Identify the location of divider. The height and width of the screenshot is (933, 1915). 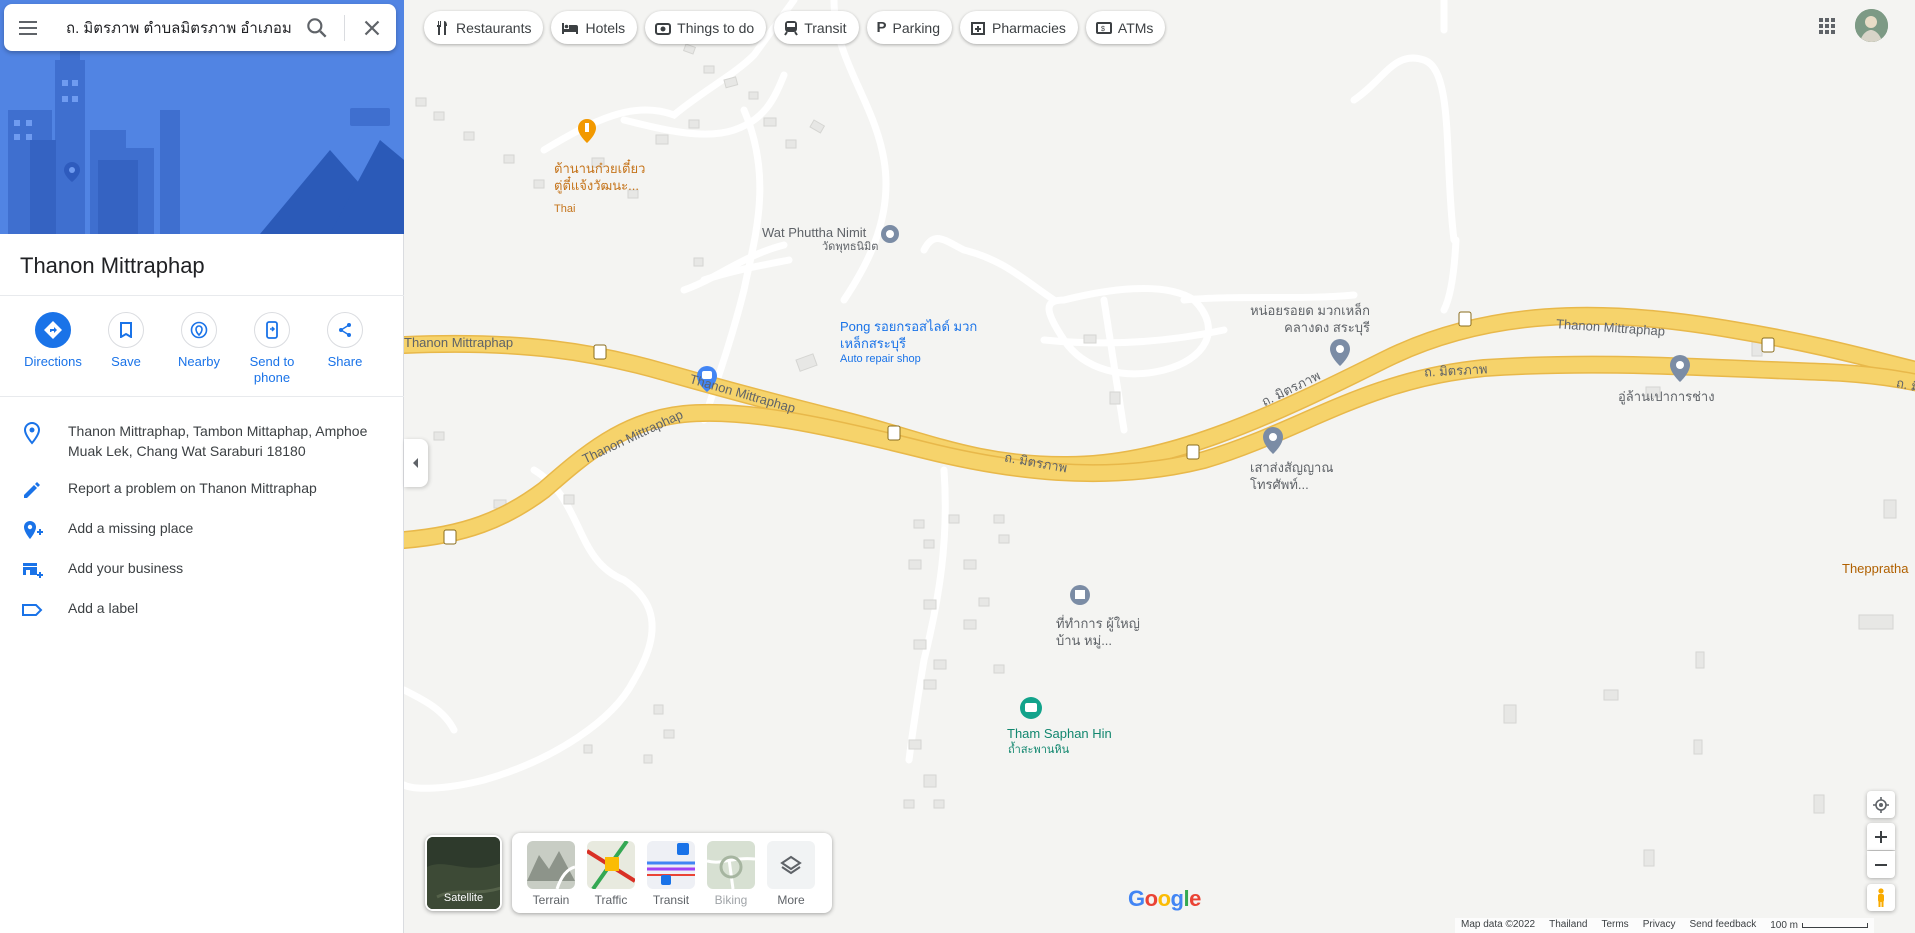
(202, 396).